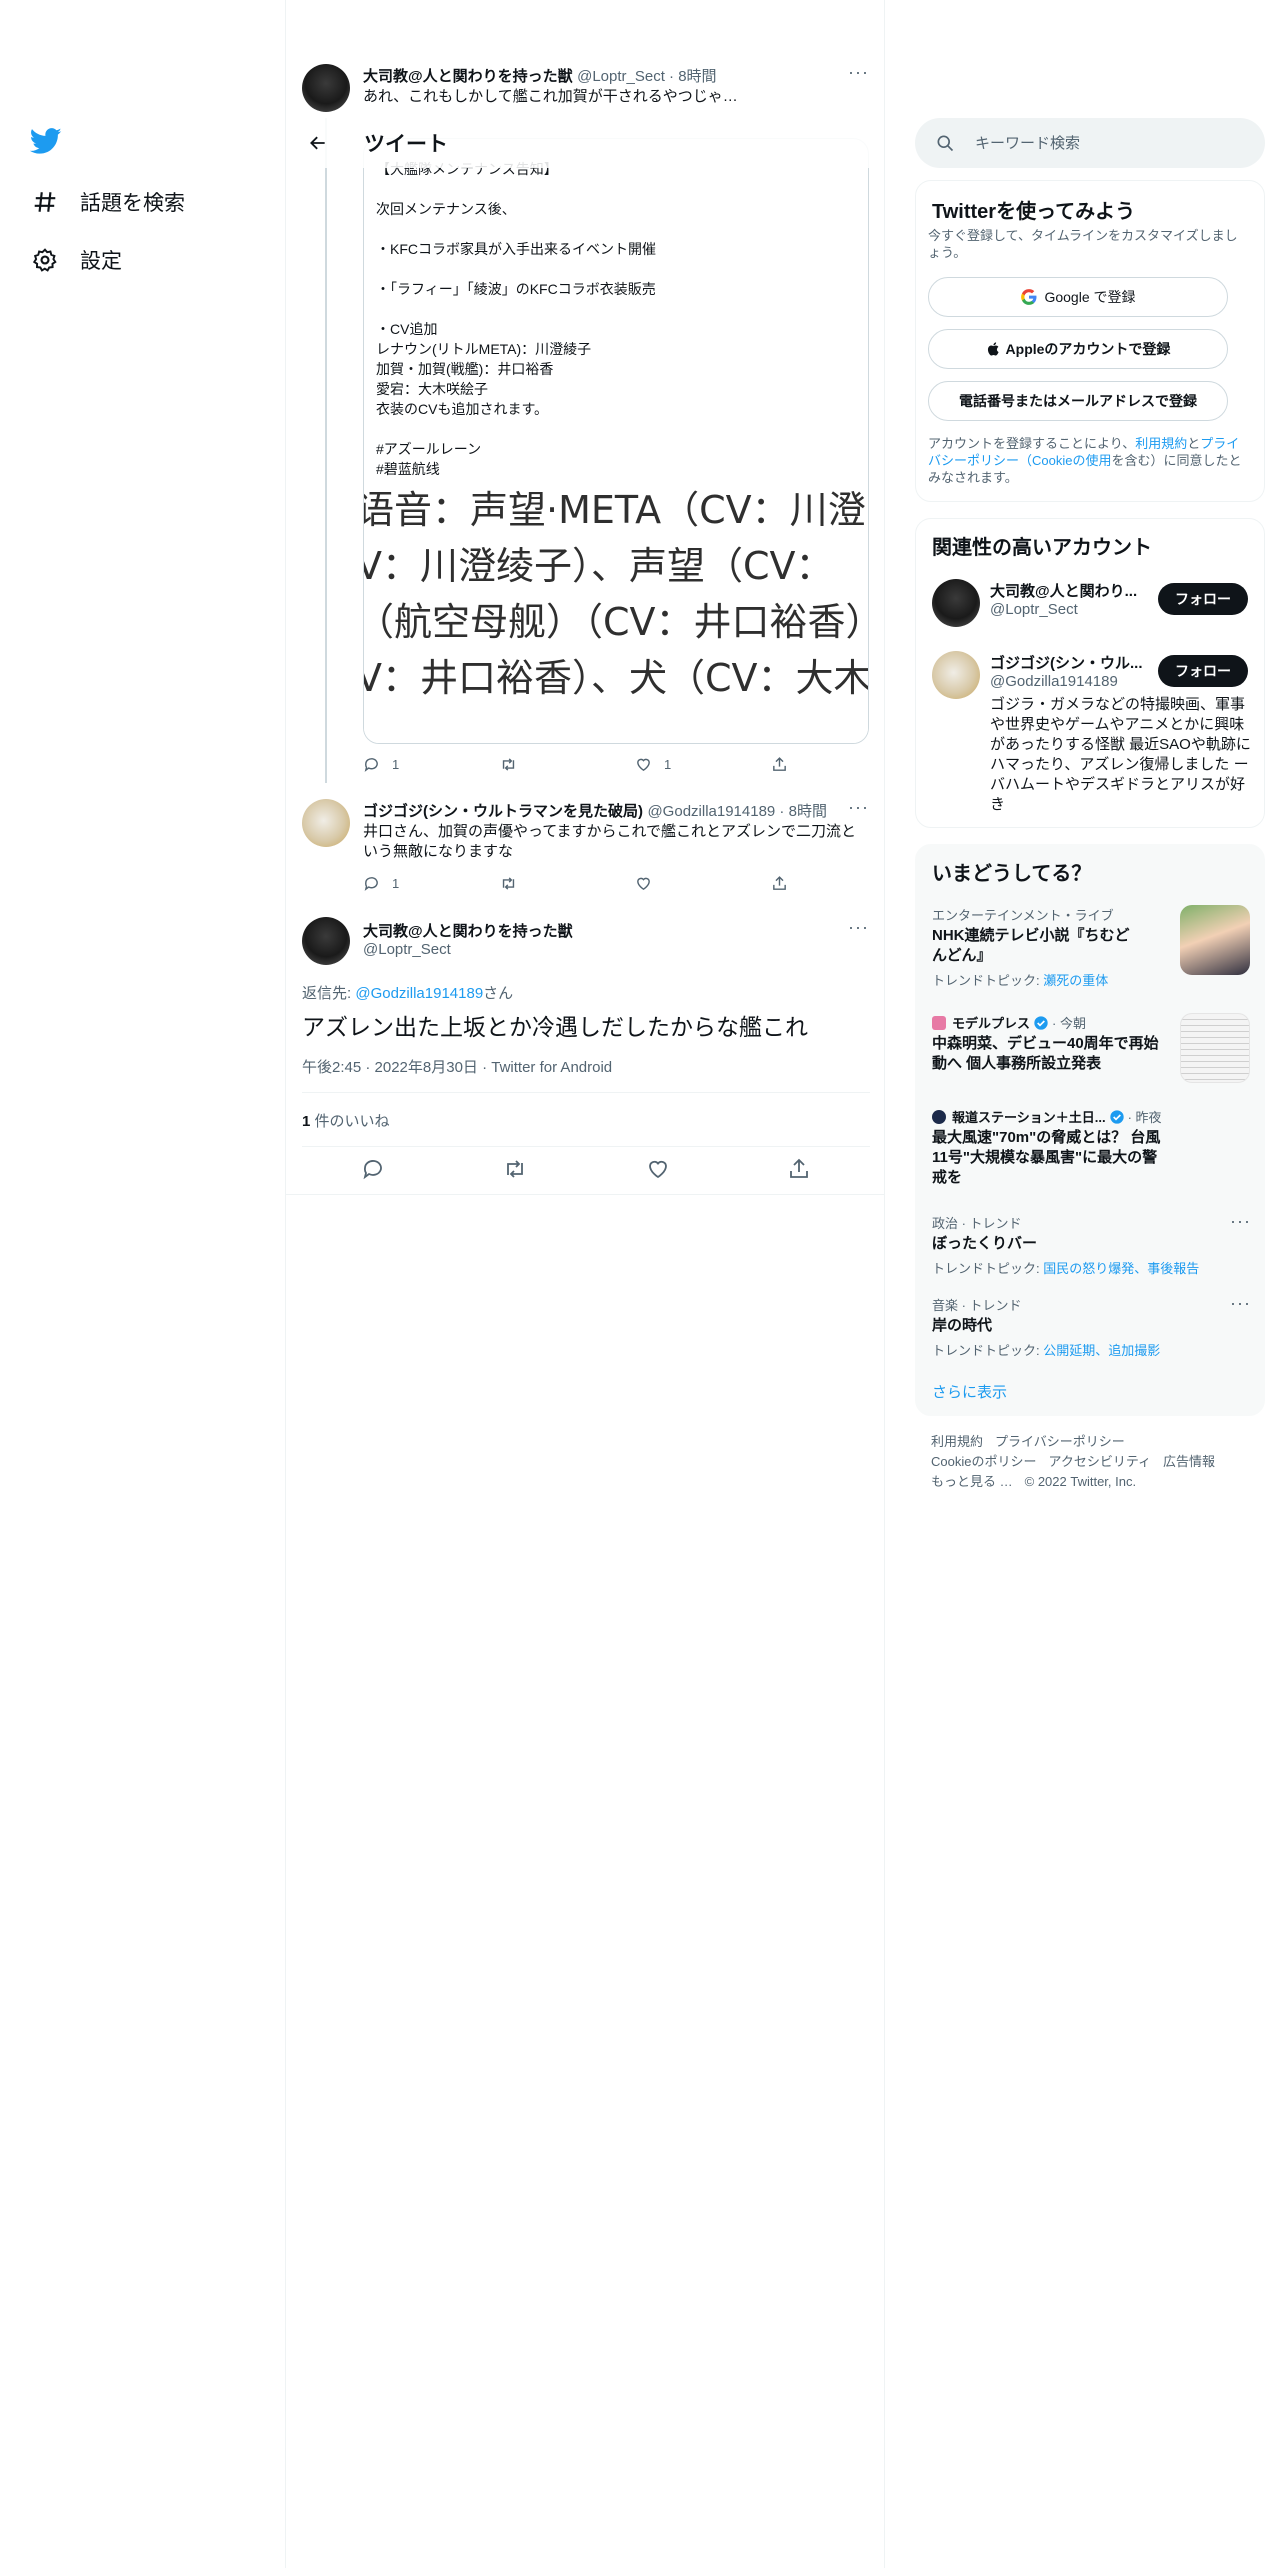  What do you see at coordinates (1031, 945) in the screenshot?
I see `trend-name: NHK連続テレビ小説『ちむどんどん』` at bounding box center [1031, 945].